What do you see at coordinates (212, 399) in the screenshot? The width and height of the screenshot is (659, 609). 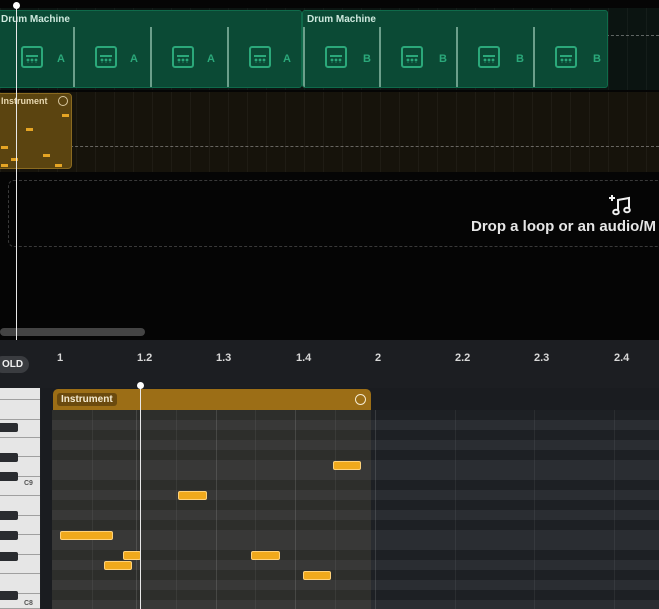 I see `piano-roll-clip-header: Instrument` at bounding box center [212, 399].